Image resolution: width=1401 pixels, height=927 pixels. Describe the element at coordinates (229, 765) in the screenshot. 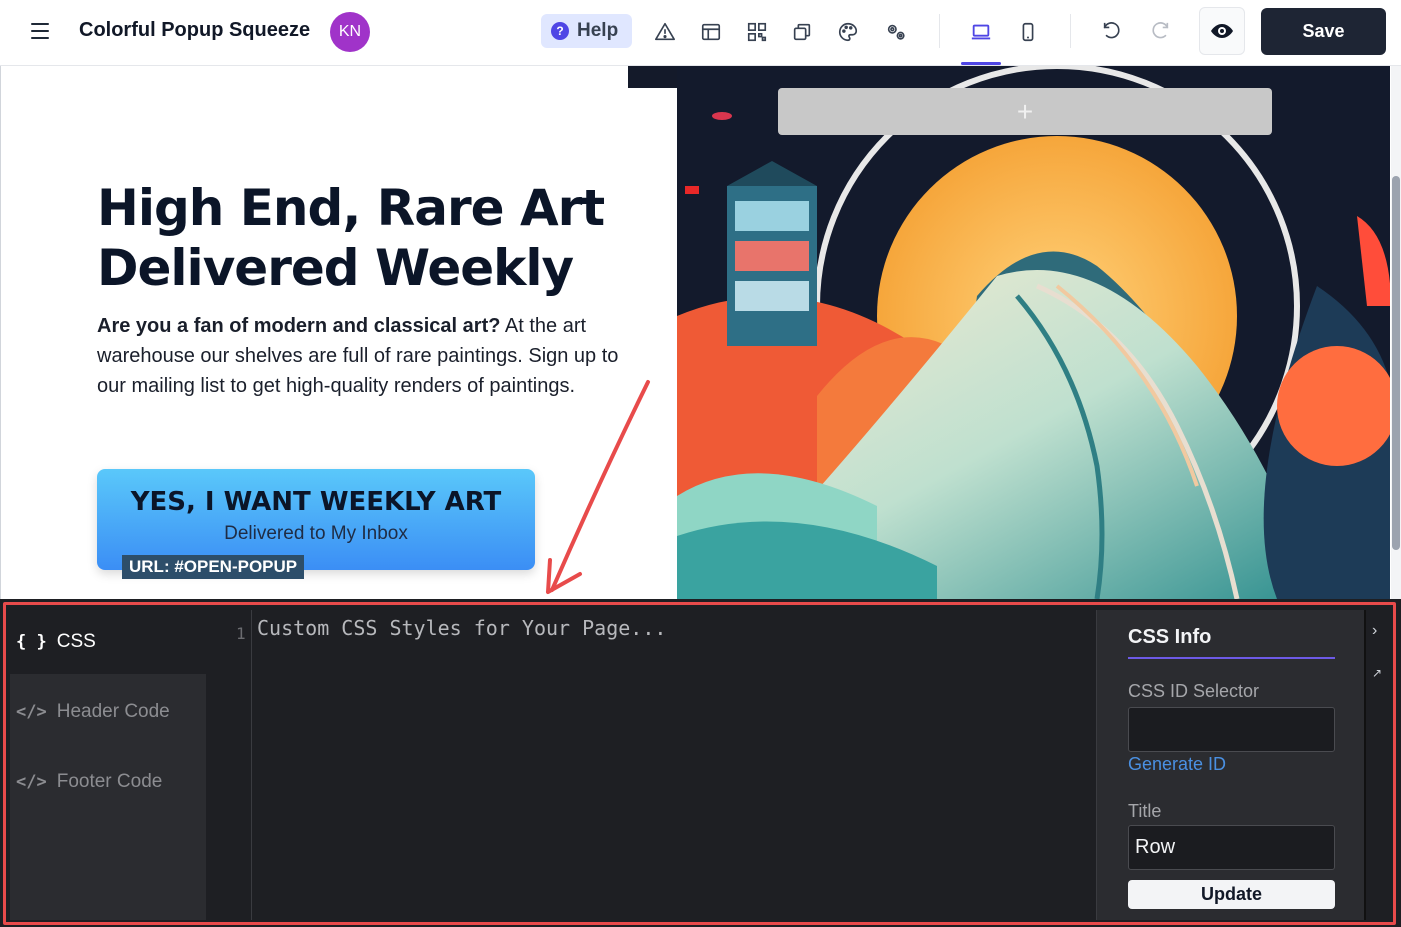

I see `line-number-gutter: 1` at that location.